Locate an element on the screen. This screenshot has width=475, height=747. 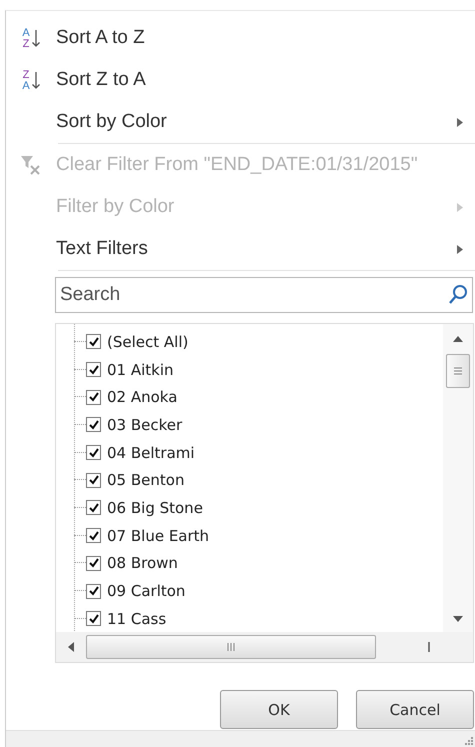
menu-item: A Z Sort A to Z is located at coordinates (240, 38).